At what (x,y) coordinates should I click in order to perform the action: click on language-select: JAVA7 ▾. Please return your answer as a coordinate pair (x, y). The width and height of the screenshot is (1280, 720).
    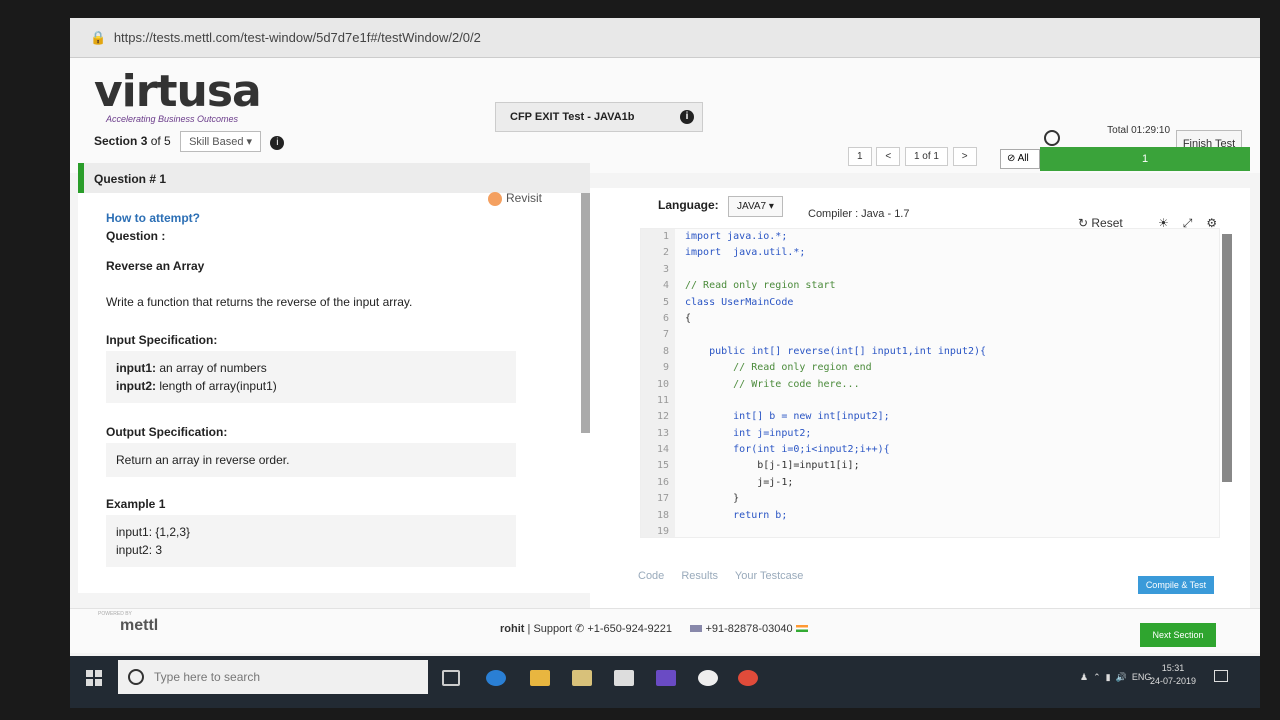
    Looking at the image, I should click on (755, 206).